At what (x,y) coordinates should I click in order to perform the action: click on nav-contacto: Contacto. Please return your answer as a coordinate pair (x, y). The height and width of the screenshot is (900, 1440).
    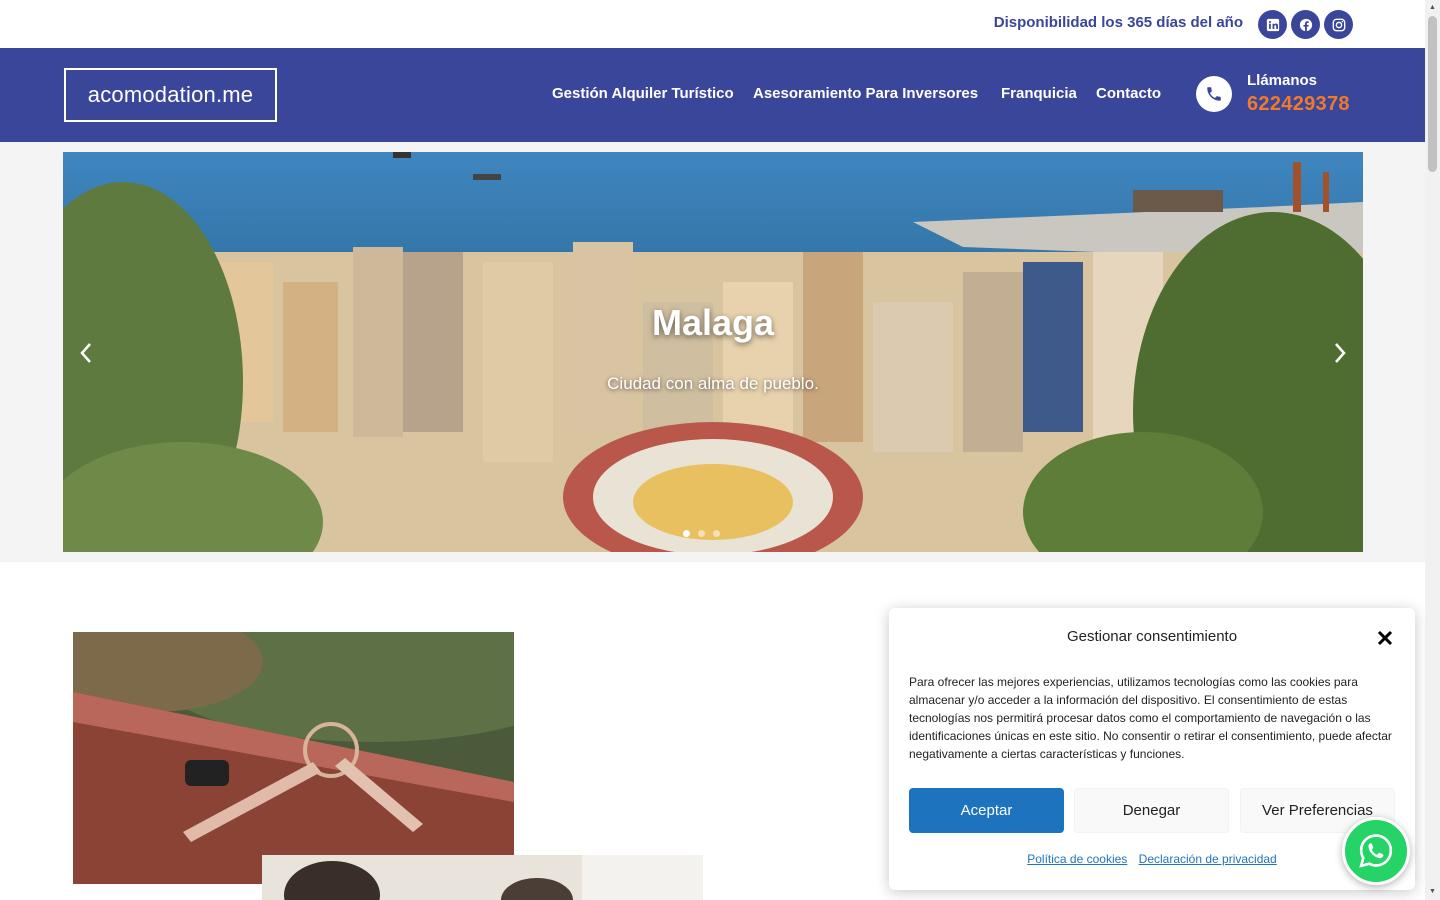
    Looking at the image, I should click on (1128, 93).